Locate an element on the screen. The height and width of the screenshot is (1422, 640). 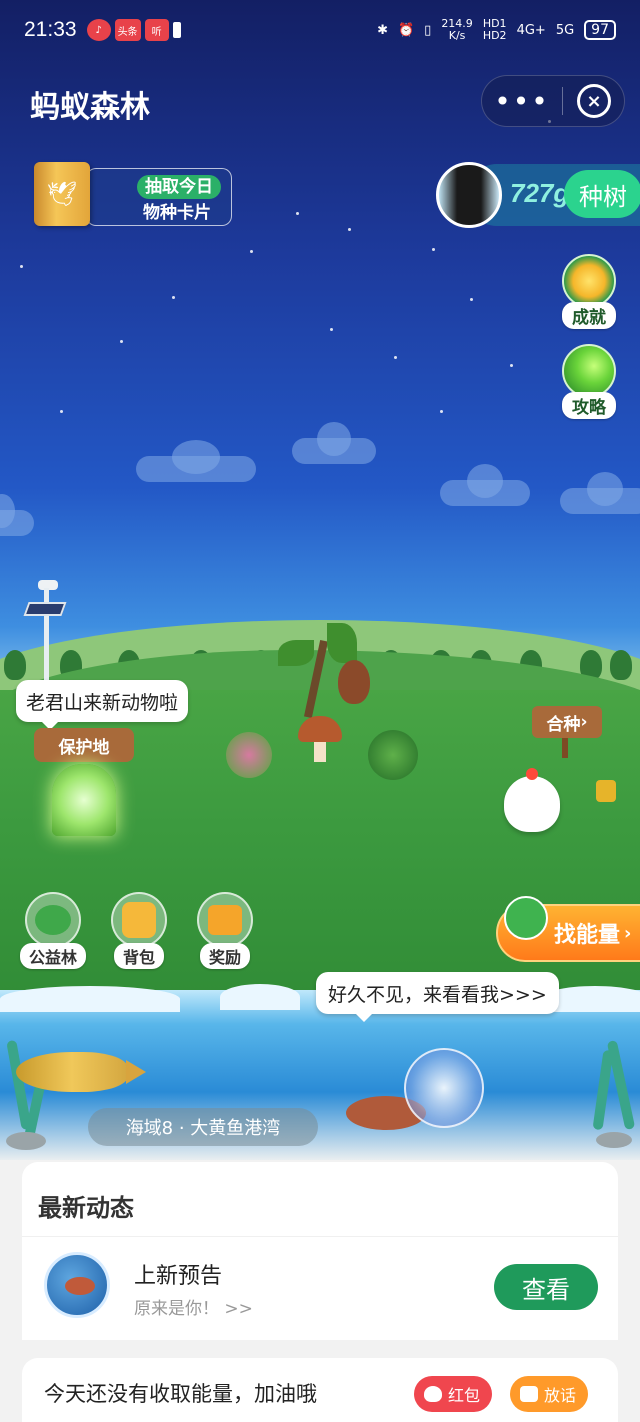
crab-avatar is located at coordinates (77, 1285).